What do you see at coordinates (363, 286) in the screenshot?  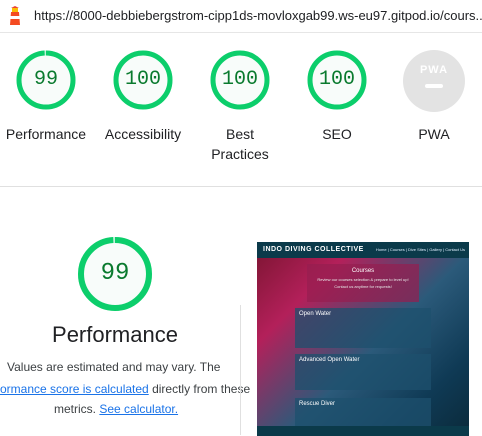 I see `site-hero-cta: Contact us anytime for requests!` at bounding box center [363, 286].